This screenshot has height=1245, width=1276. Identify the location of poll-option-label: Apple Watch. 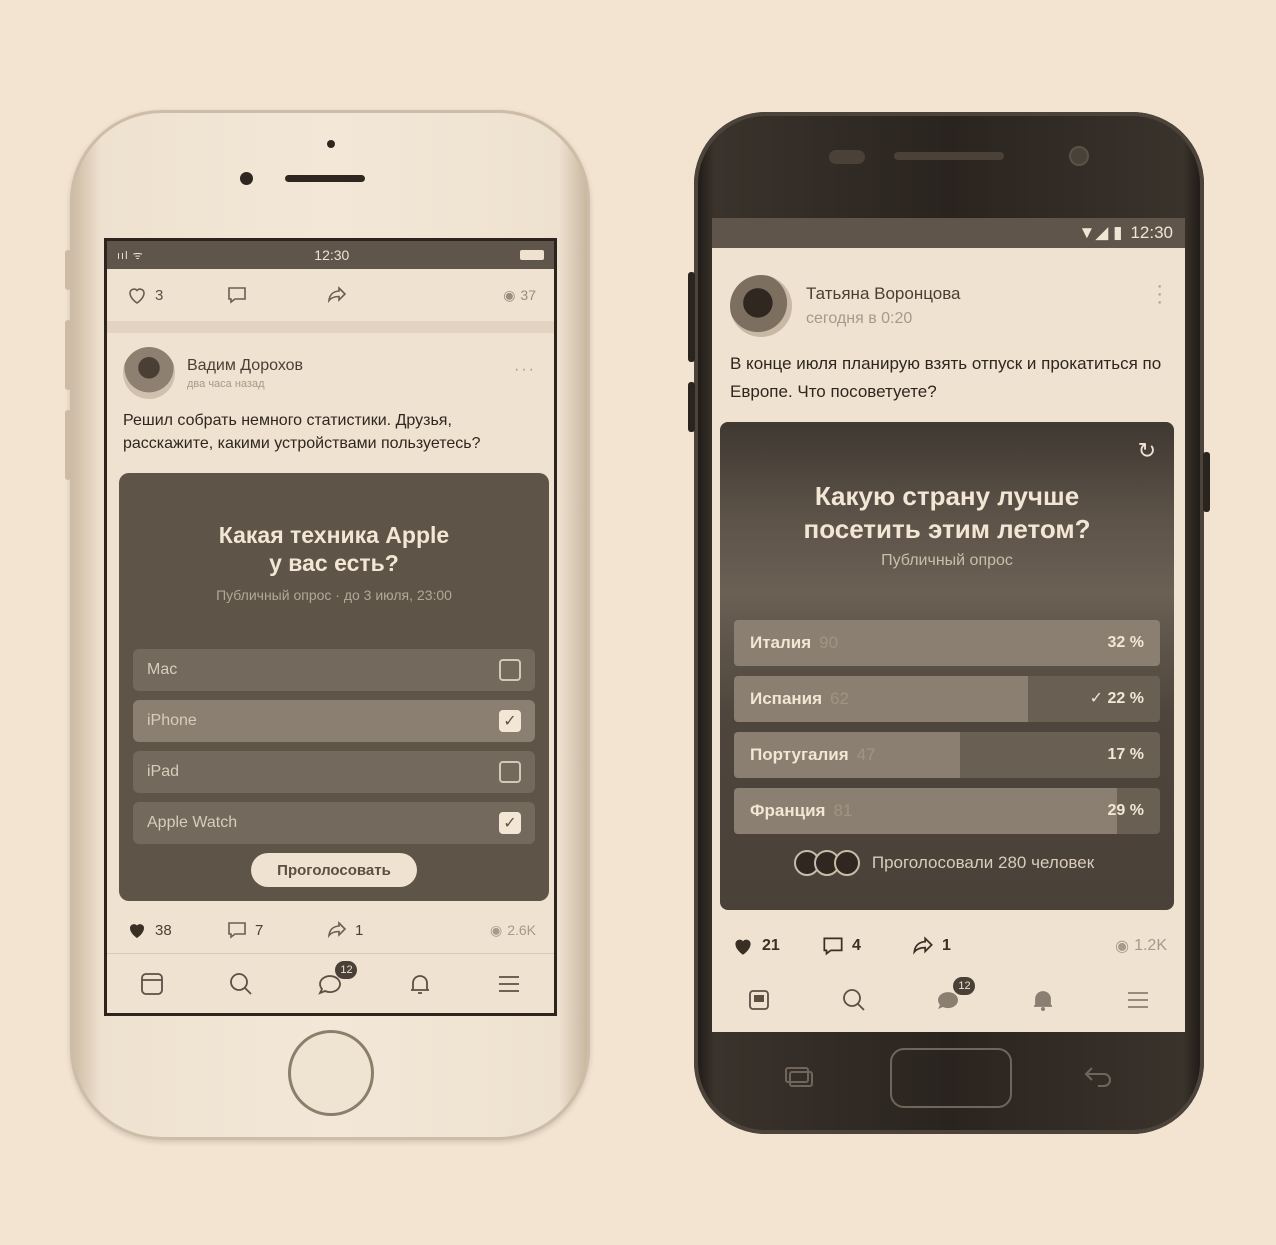
(192, 822).